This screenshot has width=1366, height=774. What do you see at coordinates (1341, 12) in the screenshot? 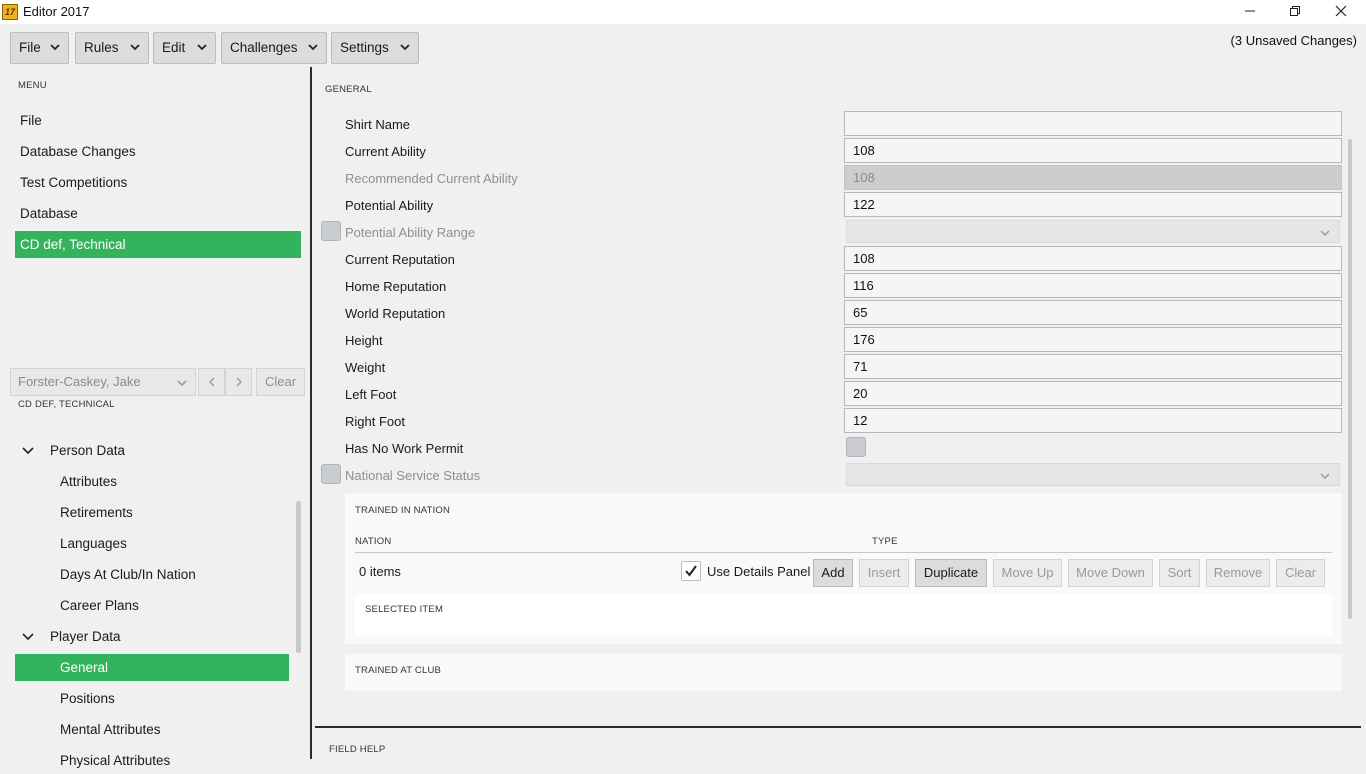
I see `close-icon` at bounding box center [1341, 12].